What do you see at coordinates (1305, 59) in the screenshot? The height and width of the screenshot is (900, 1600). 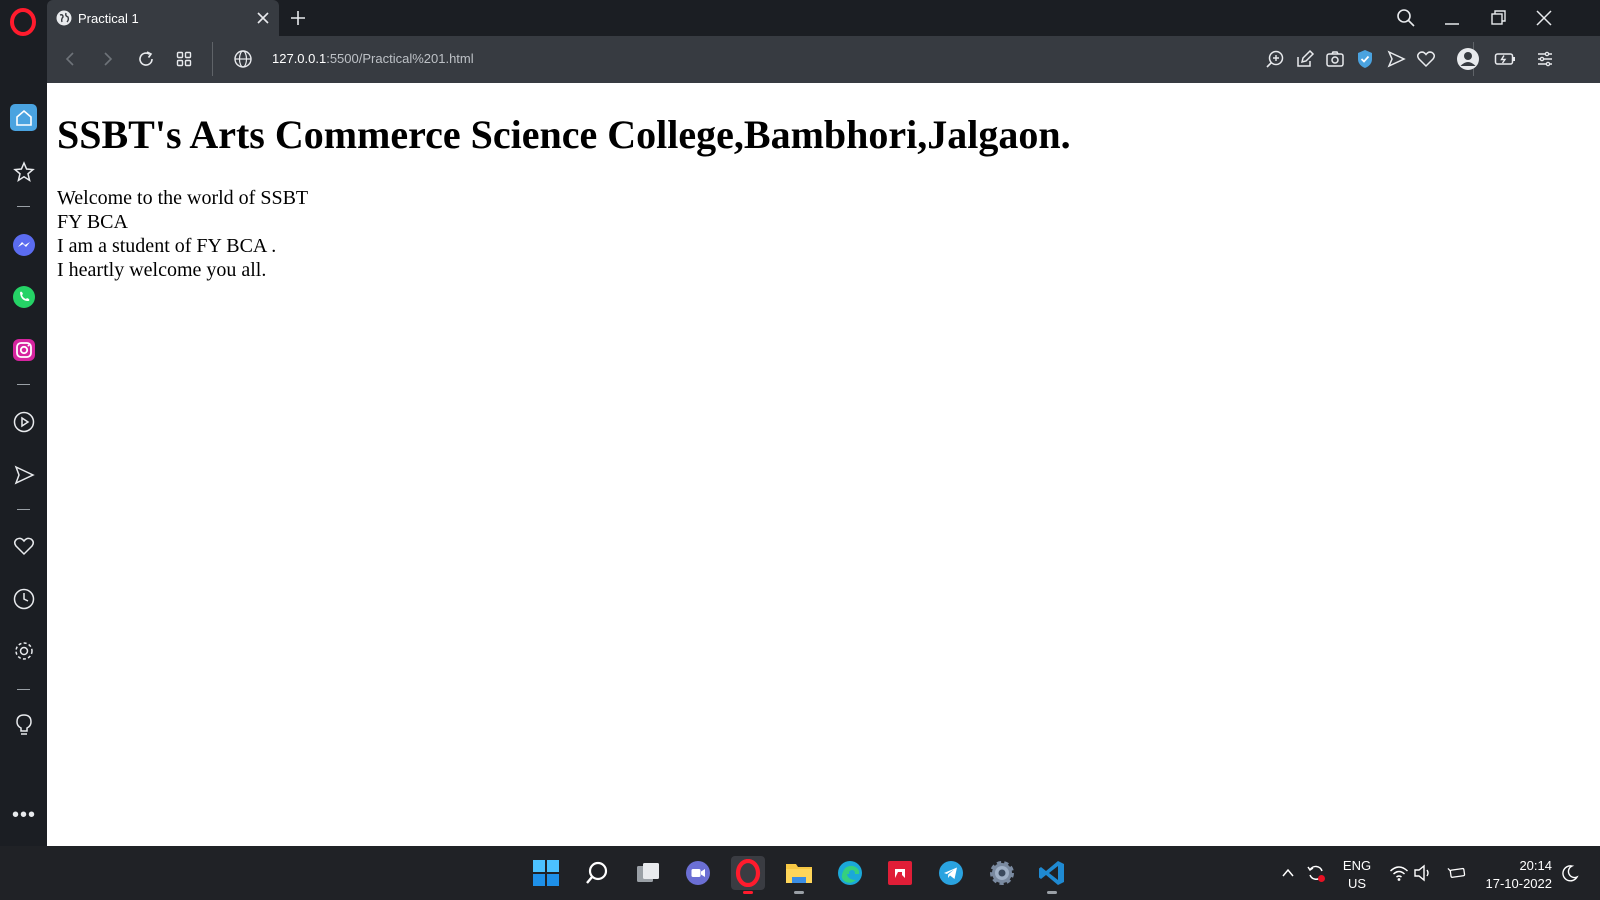 I see `share-edit-icon` at bounding box center [1305, 59].